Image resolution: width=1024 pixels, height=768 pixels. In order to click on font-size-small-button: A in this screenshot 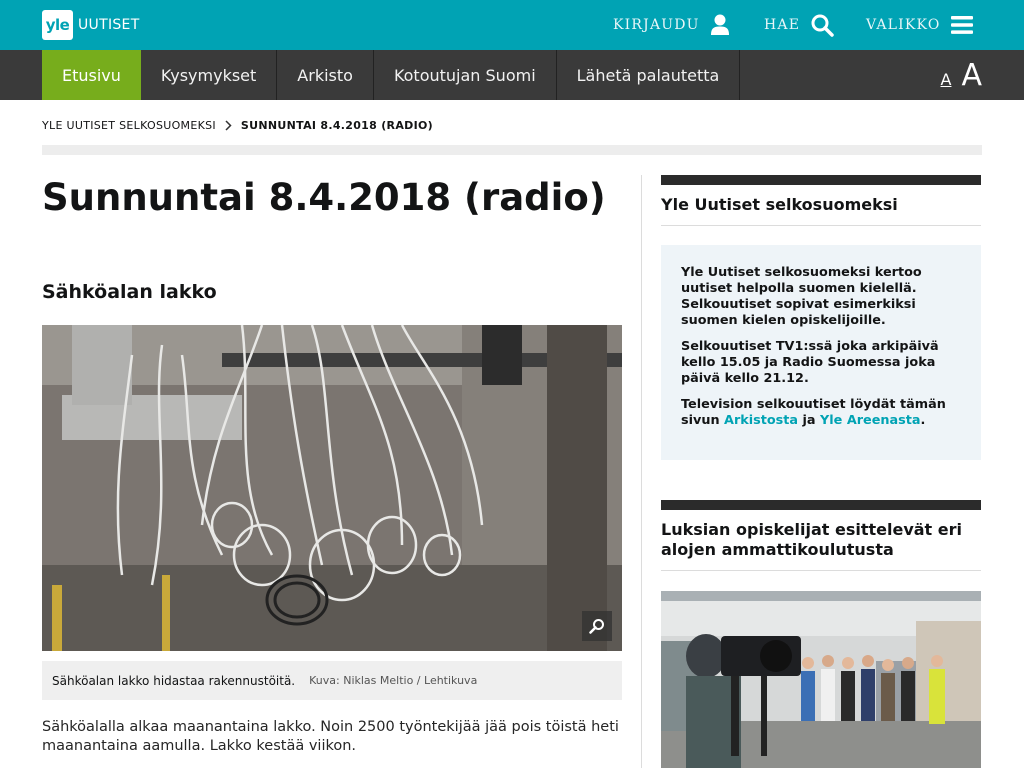, I will do `click(946, 79)`.